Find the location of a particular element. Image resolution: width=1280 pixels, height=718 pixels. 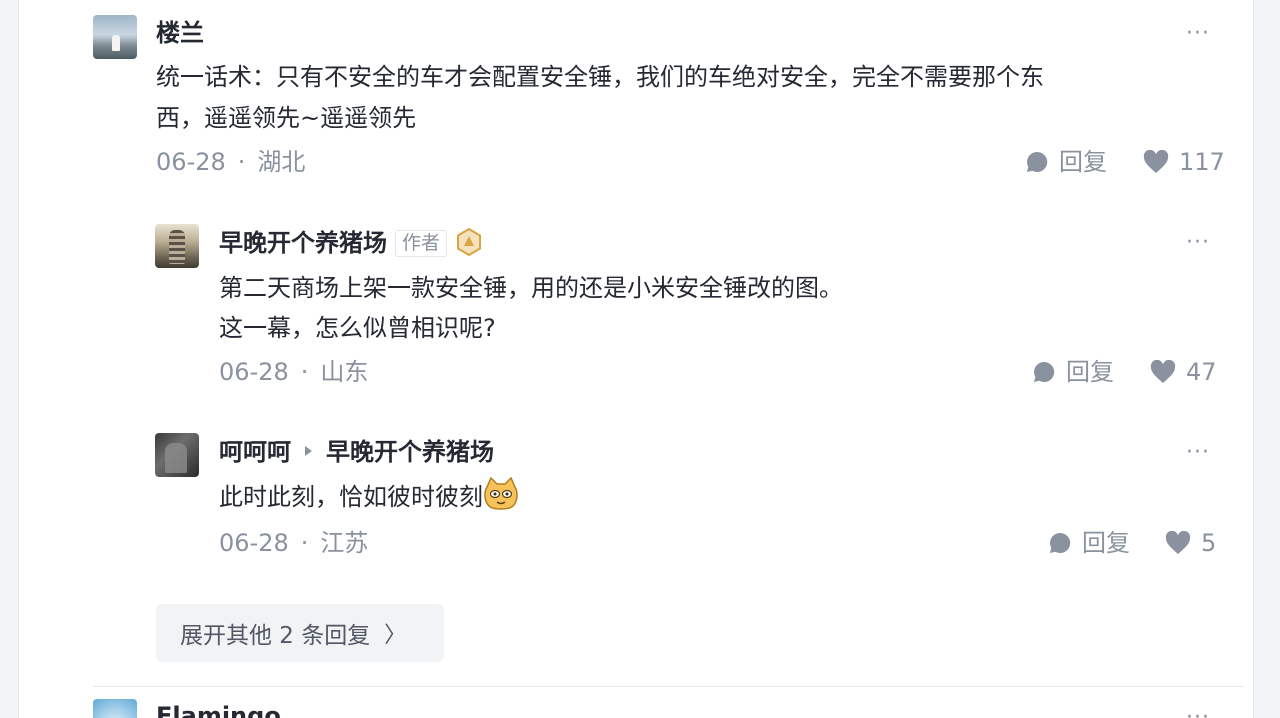

reply-text: 此时此刻，恰如彼时彼刻 is located at coordinates (351, 497).